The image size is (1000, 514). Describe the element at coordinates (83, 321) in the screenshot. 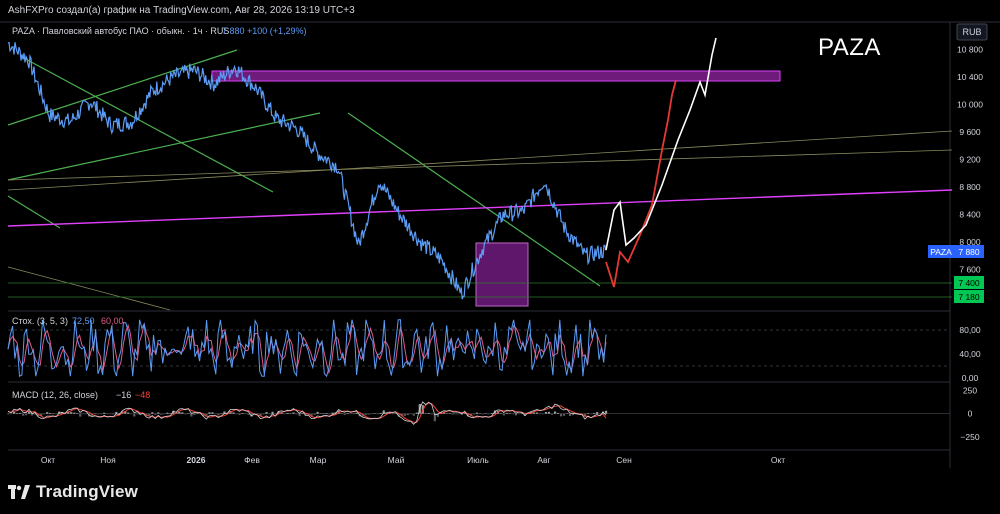

I see `stoch-k-value: 72,50` at that location.